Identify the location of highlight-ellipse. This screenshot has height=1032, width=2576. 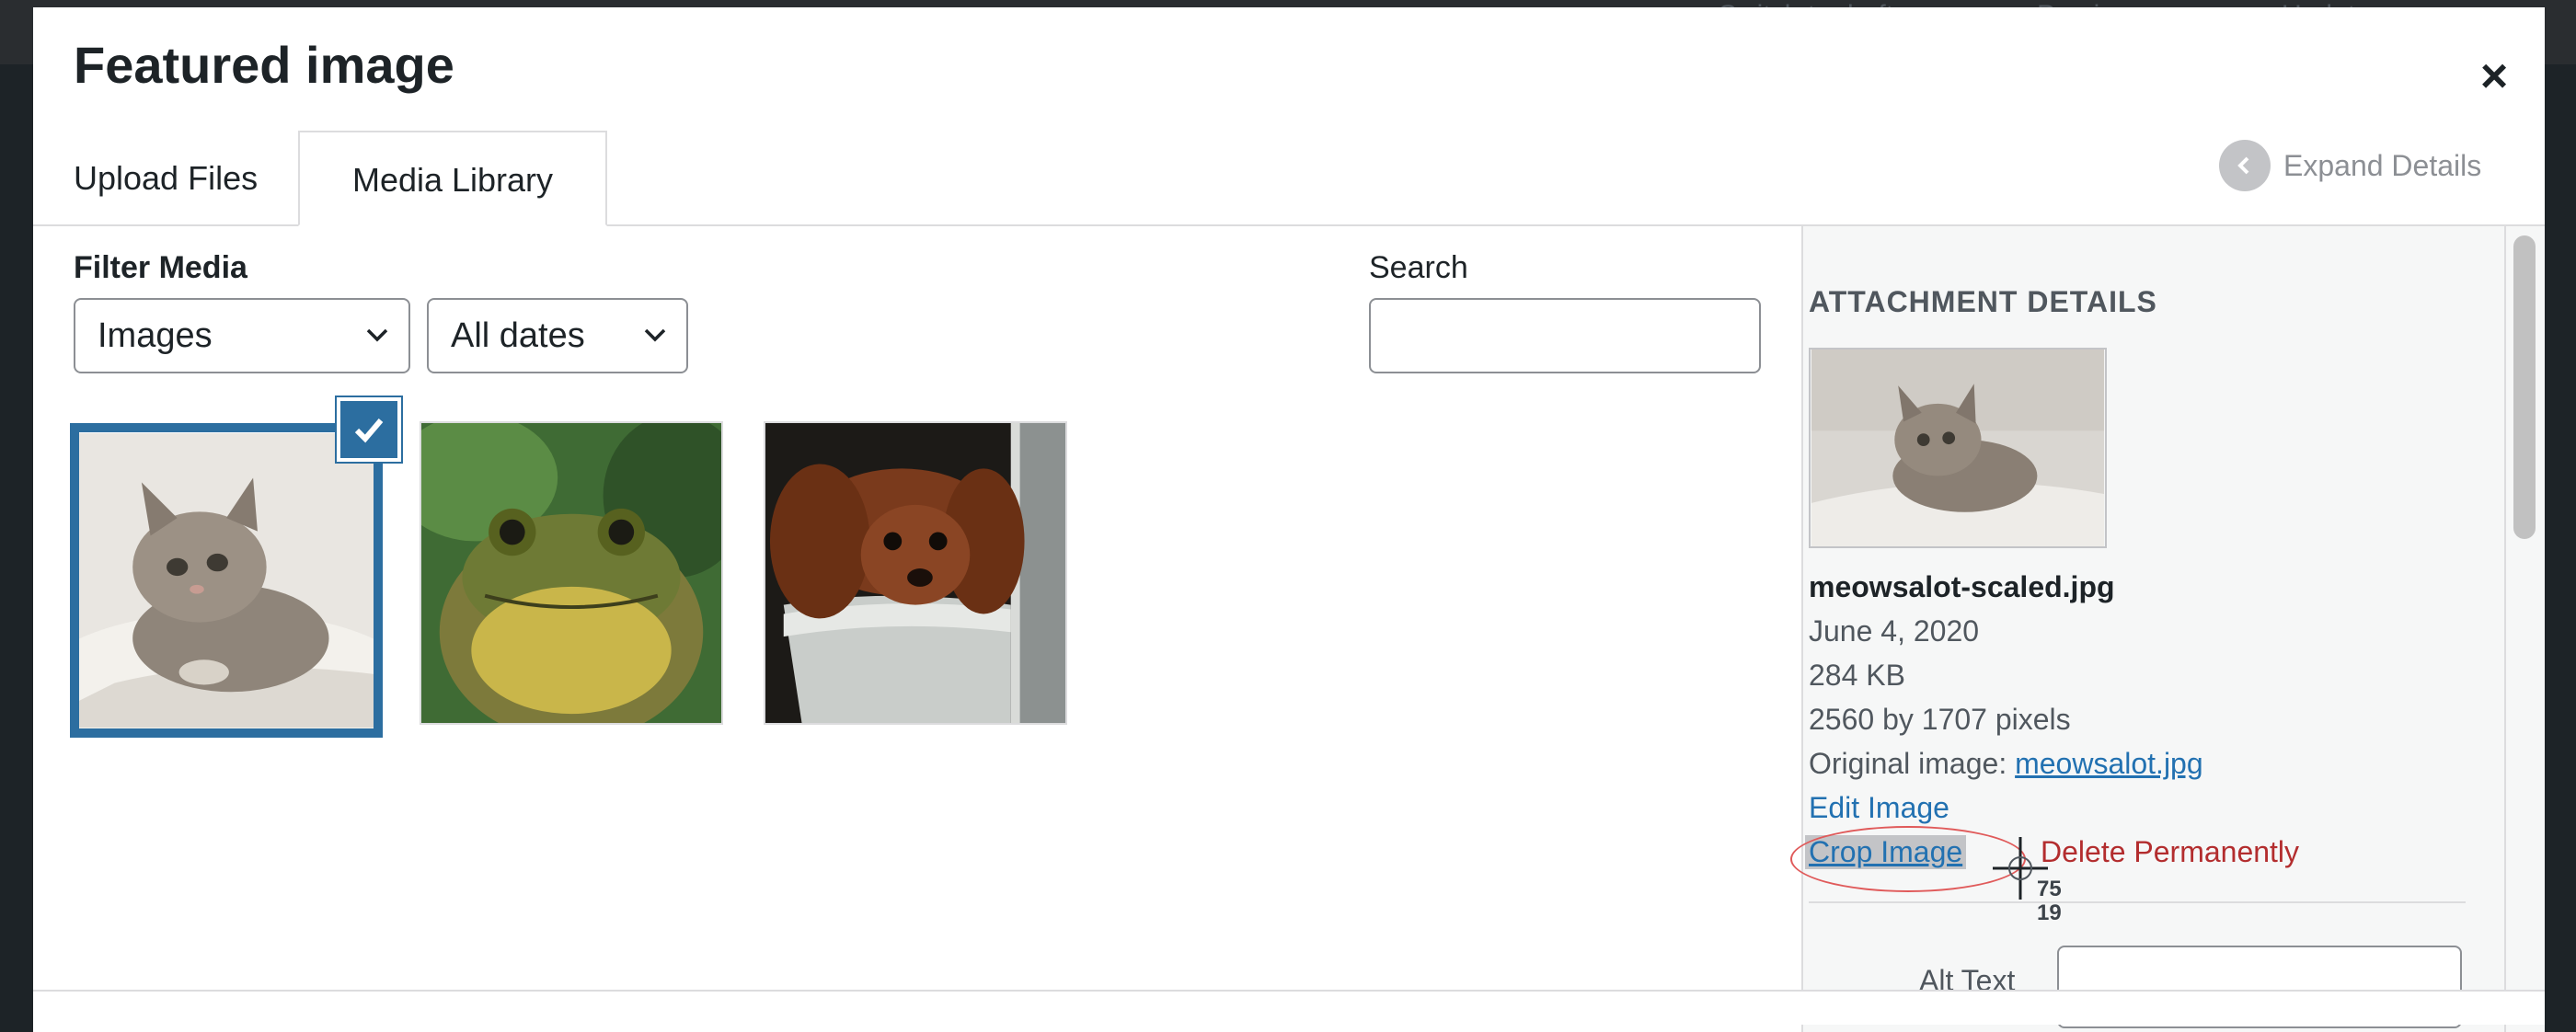
(1908, 859).